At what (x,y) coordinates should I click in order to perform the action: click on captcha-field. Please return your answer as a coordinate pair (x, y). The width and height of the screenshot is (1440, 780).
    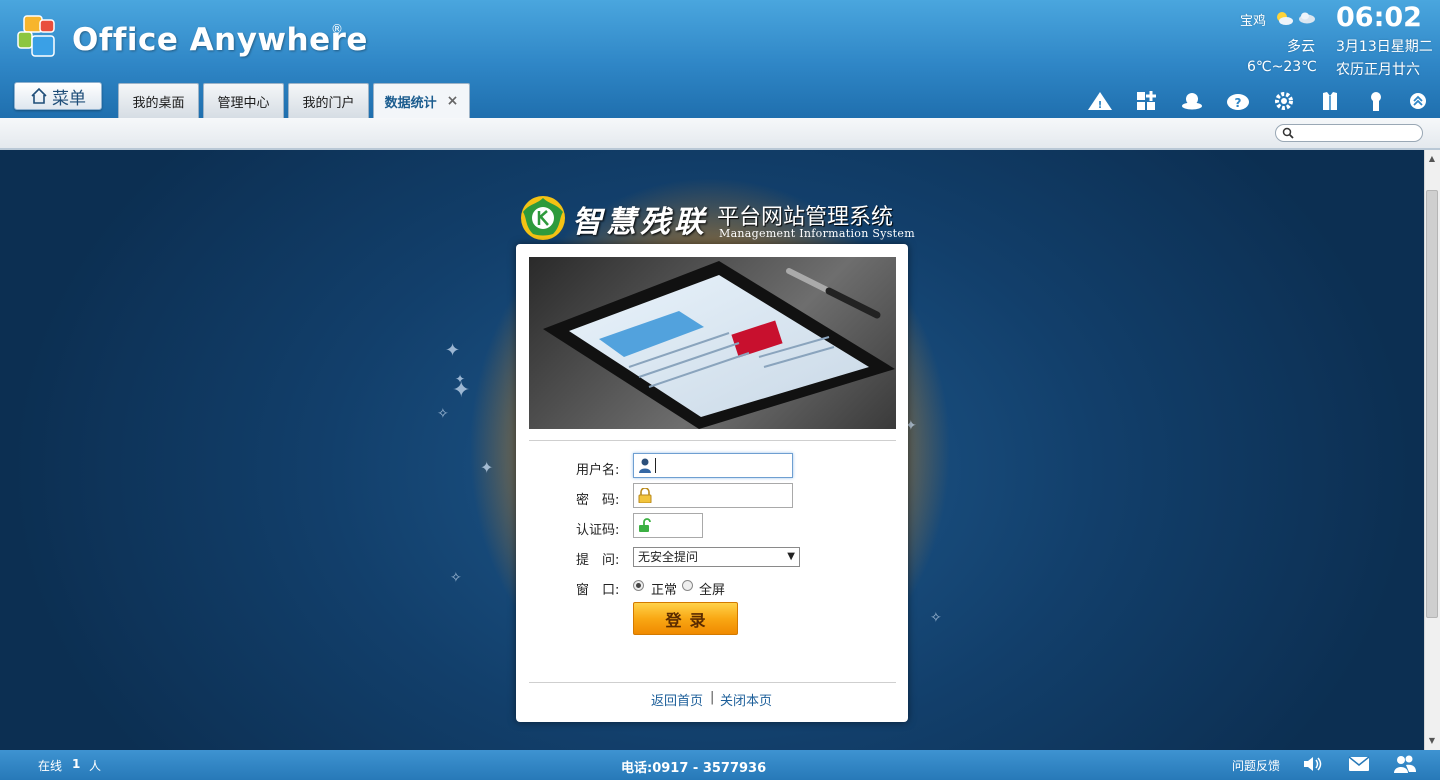
    Looking at the image, I should click on (668, 525).